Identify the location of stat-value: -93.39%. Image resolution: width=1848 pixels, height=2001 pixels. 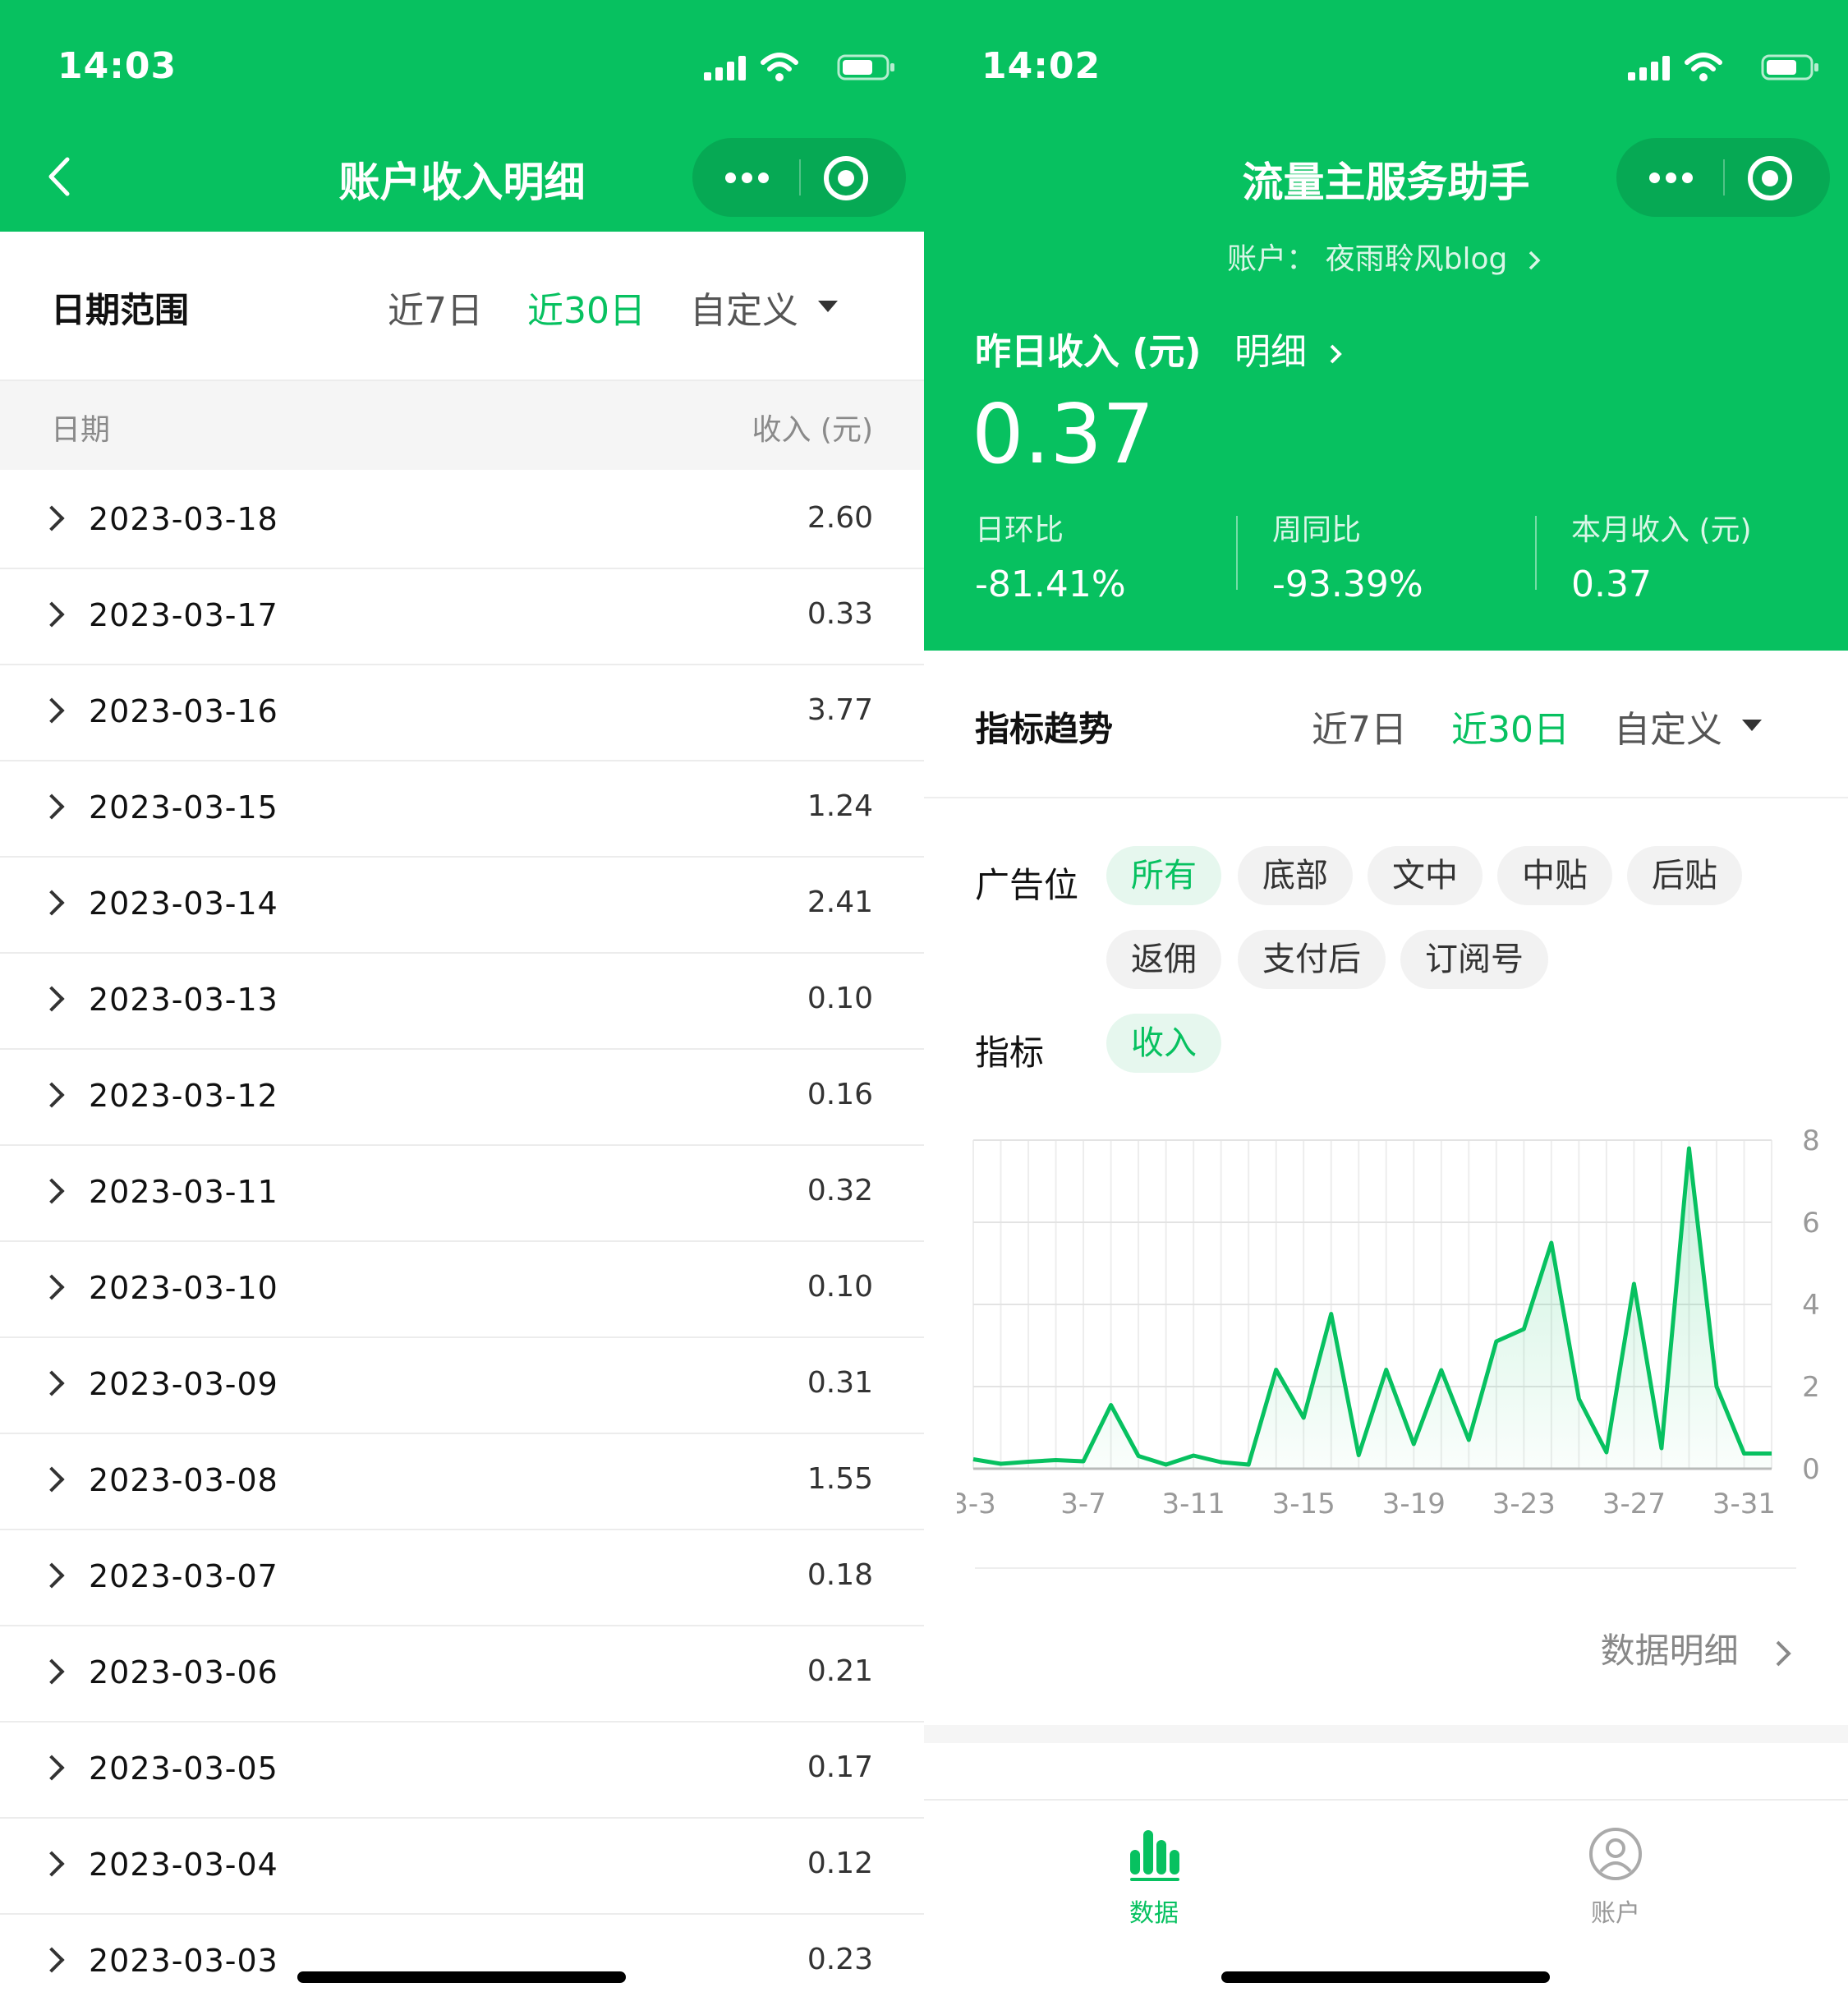
(1347, 584).